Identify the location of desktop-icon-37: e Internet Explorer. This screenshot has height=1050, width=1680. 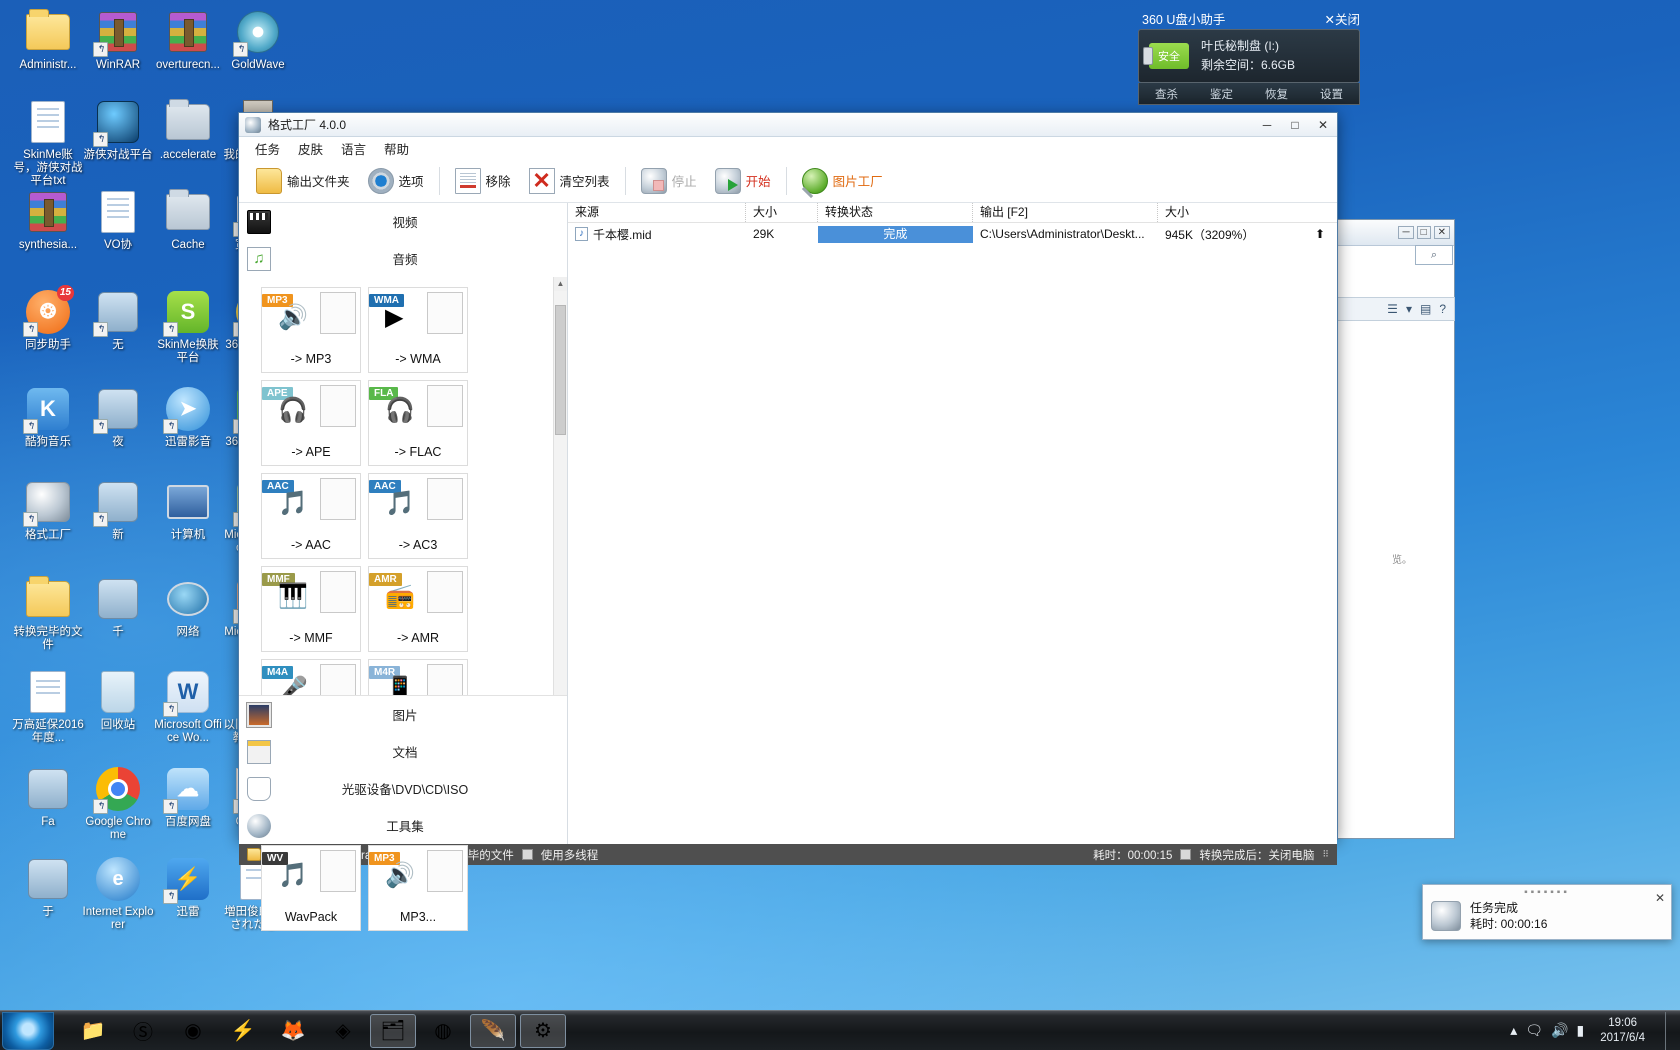
(118, 893).